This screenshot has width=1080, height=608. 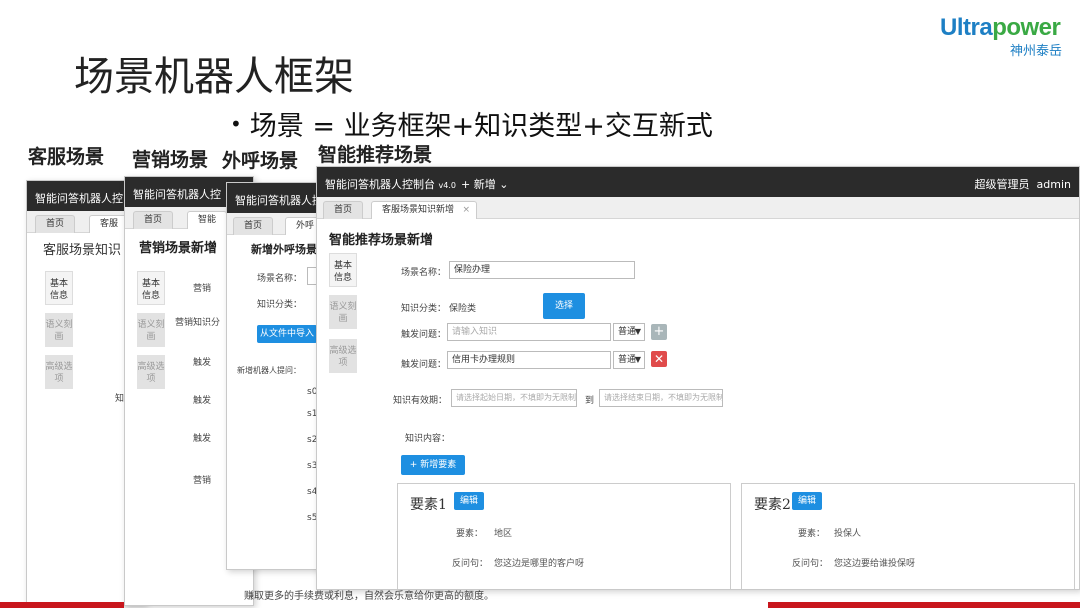 What do you see at coordinates (924, 605) in the screenshot?
I see `footer-bar-right` at bounding box center [924, 605].